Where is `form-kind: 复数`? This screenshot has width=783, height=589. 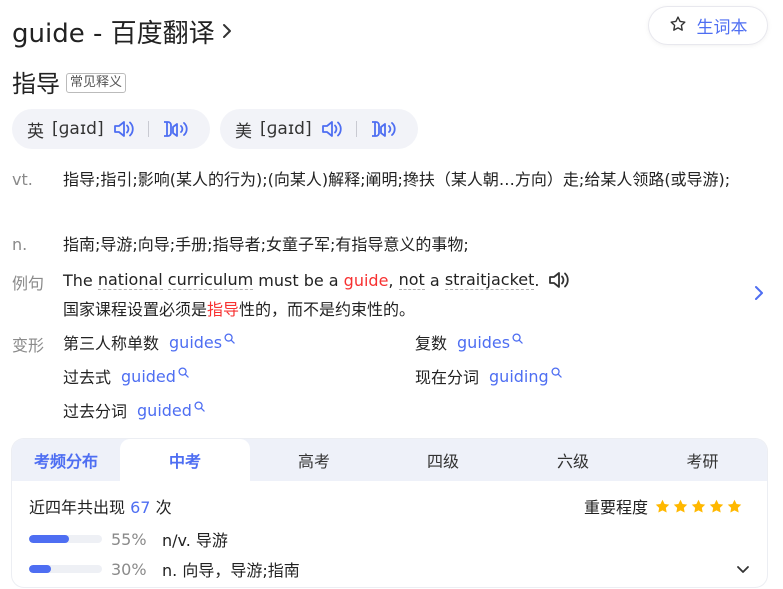
form-kind: 复数 is located at coordinates (431, 343).